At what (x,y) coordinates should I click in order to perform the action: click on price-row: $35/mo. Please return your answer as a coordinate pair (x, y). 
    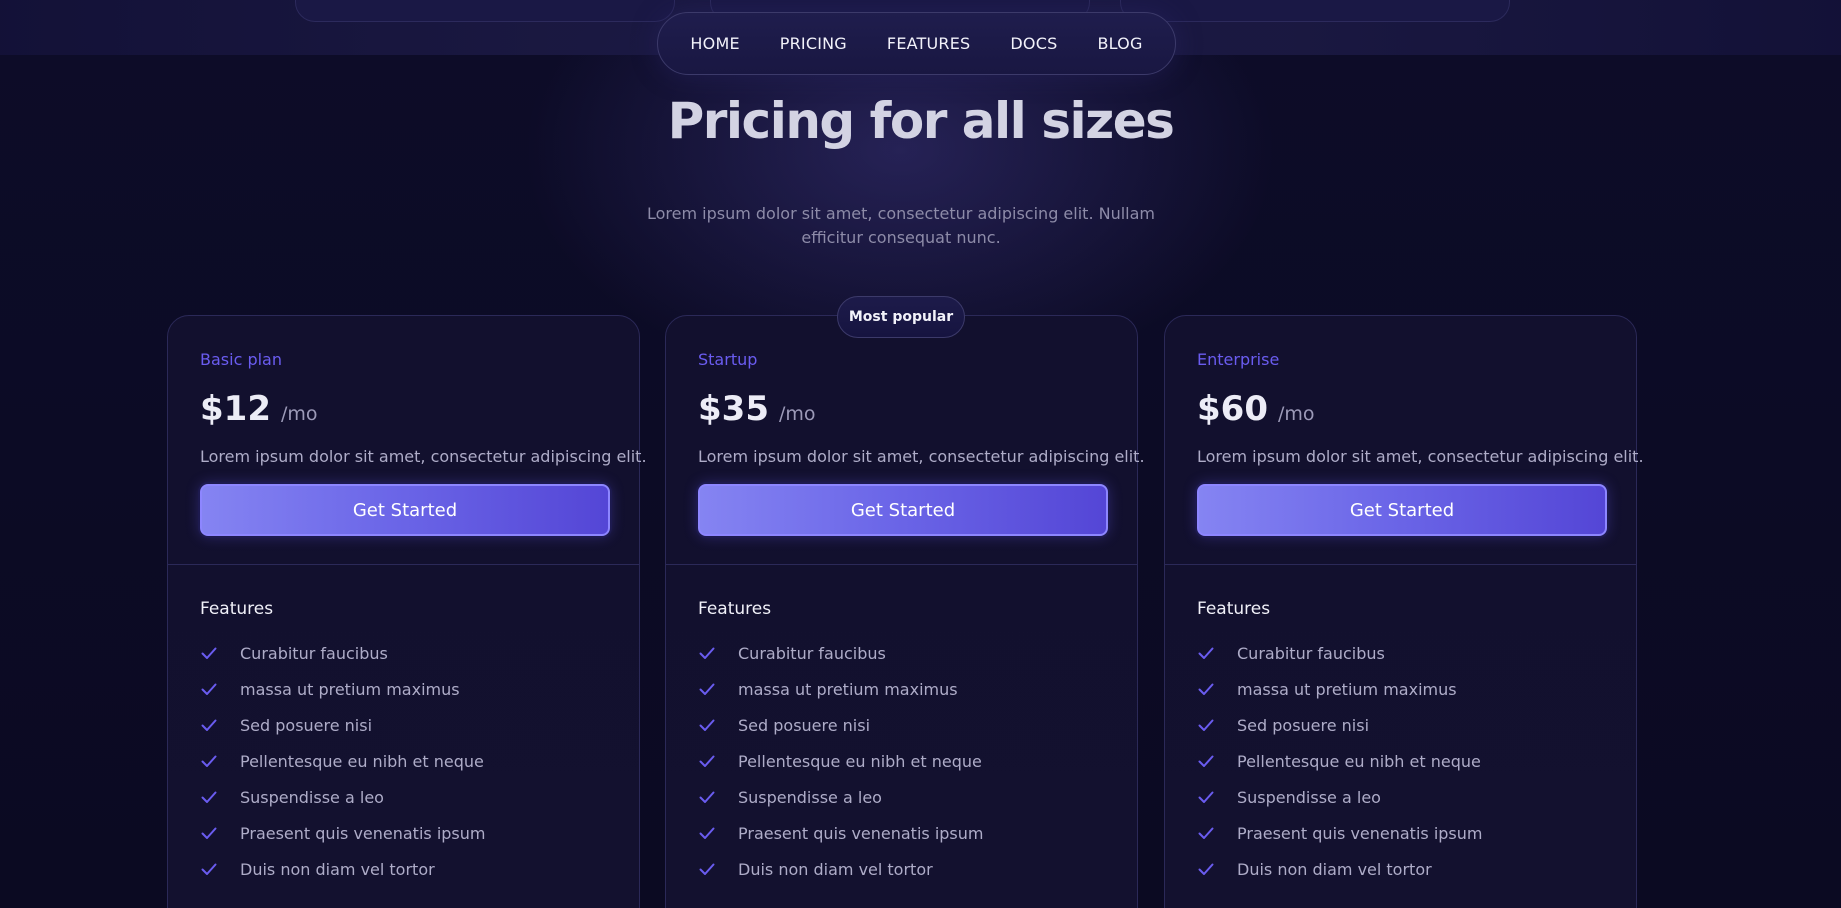
    Looking at the image, I should click on (901, 409).